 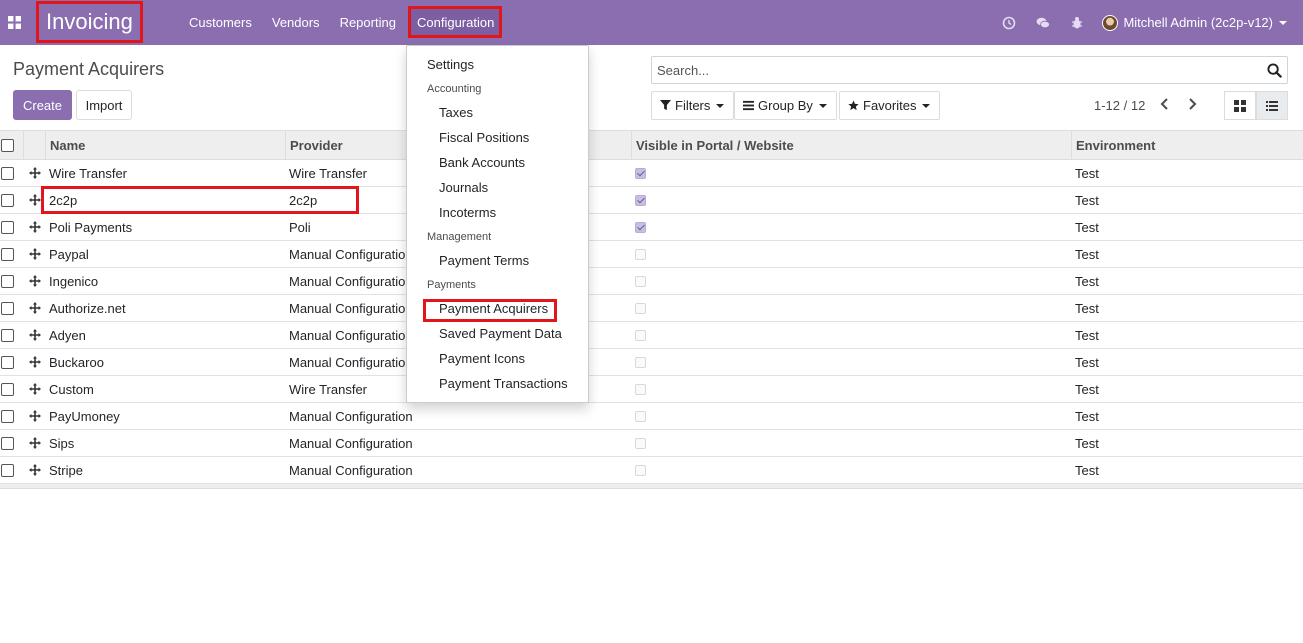 What do you see at coordinates (651, 486) in the screenshot?
I see `table-footer` at bounding box center [651, 486].